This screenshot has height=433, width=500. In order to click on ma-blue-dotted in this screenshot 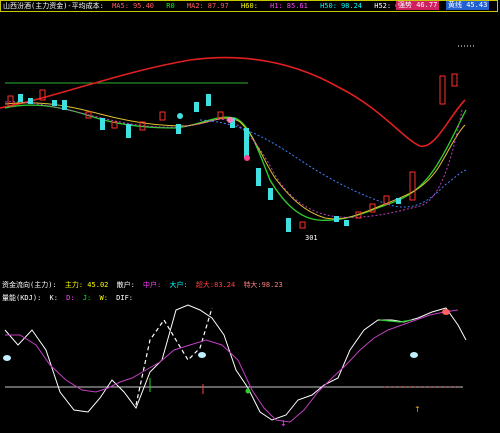, I will do `click(333, 163)`.